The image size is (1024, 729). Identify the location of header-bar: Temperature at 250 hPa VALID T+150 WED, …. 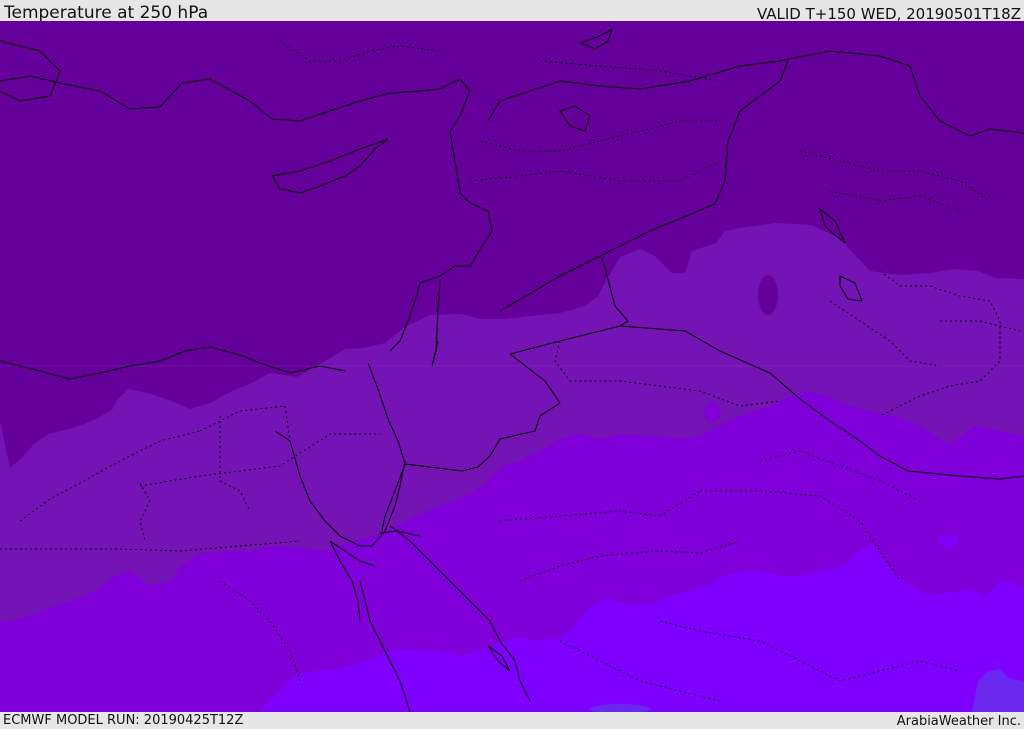
(512, 11).